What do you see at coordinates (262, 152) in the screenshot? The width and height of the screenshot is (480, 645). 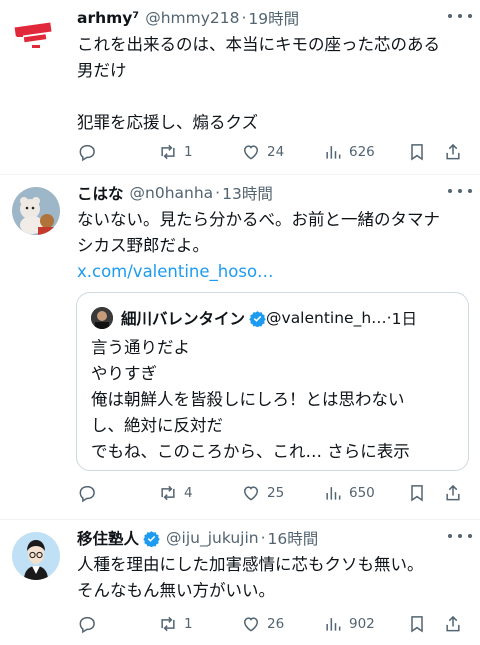 I see `like-button: 24` at bounding box center [262, 152].